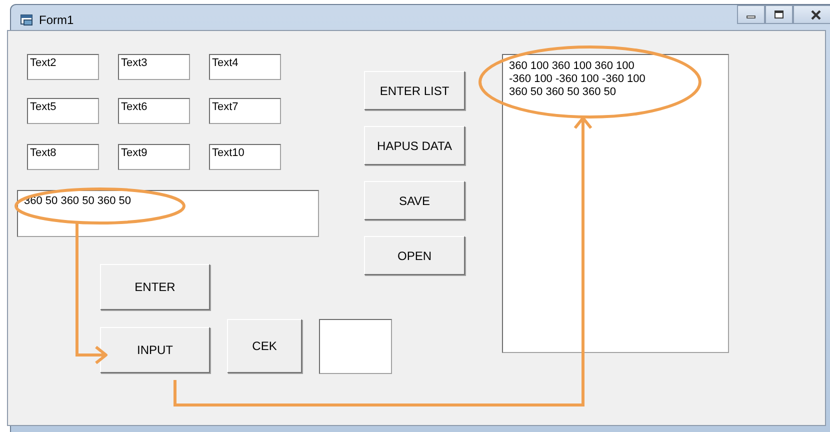 The height and width of the screenshot is (432, 830). Describe the element at coordinates (245, 111) in the screenshot. I see `text-field: Text7` at that location.